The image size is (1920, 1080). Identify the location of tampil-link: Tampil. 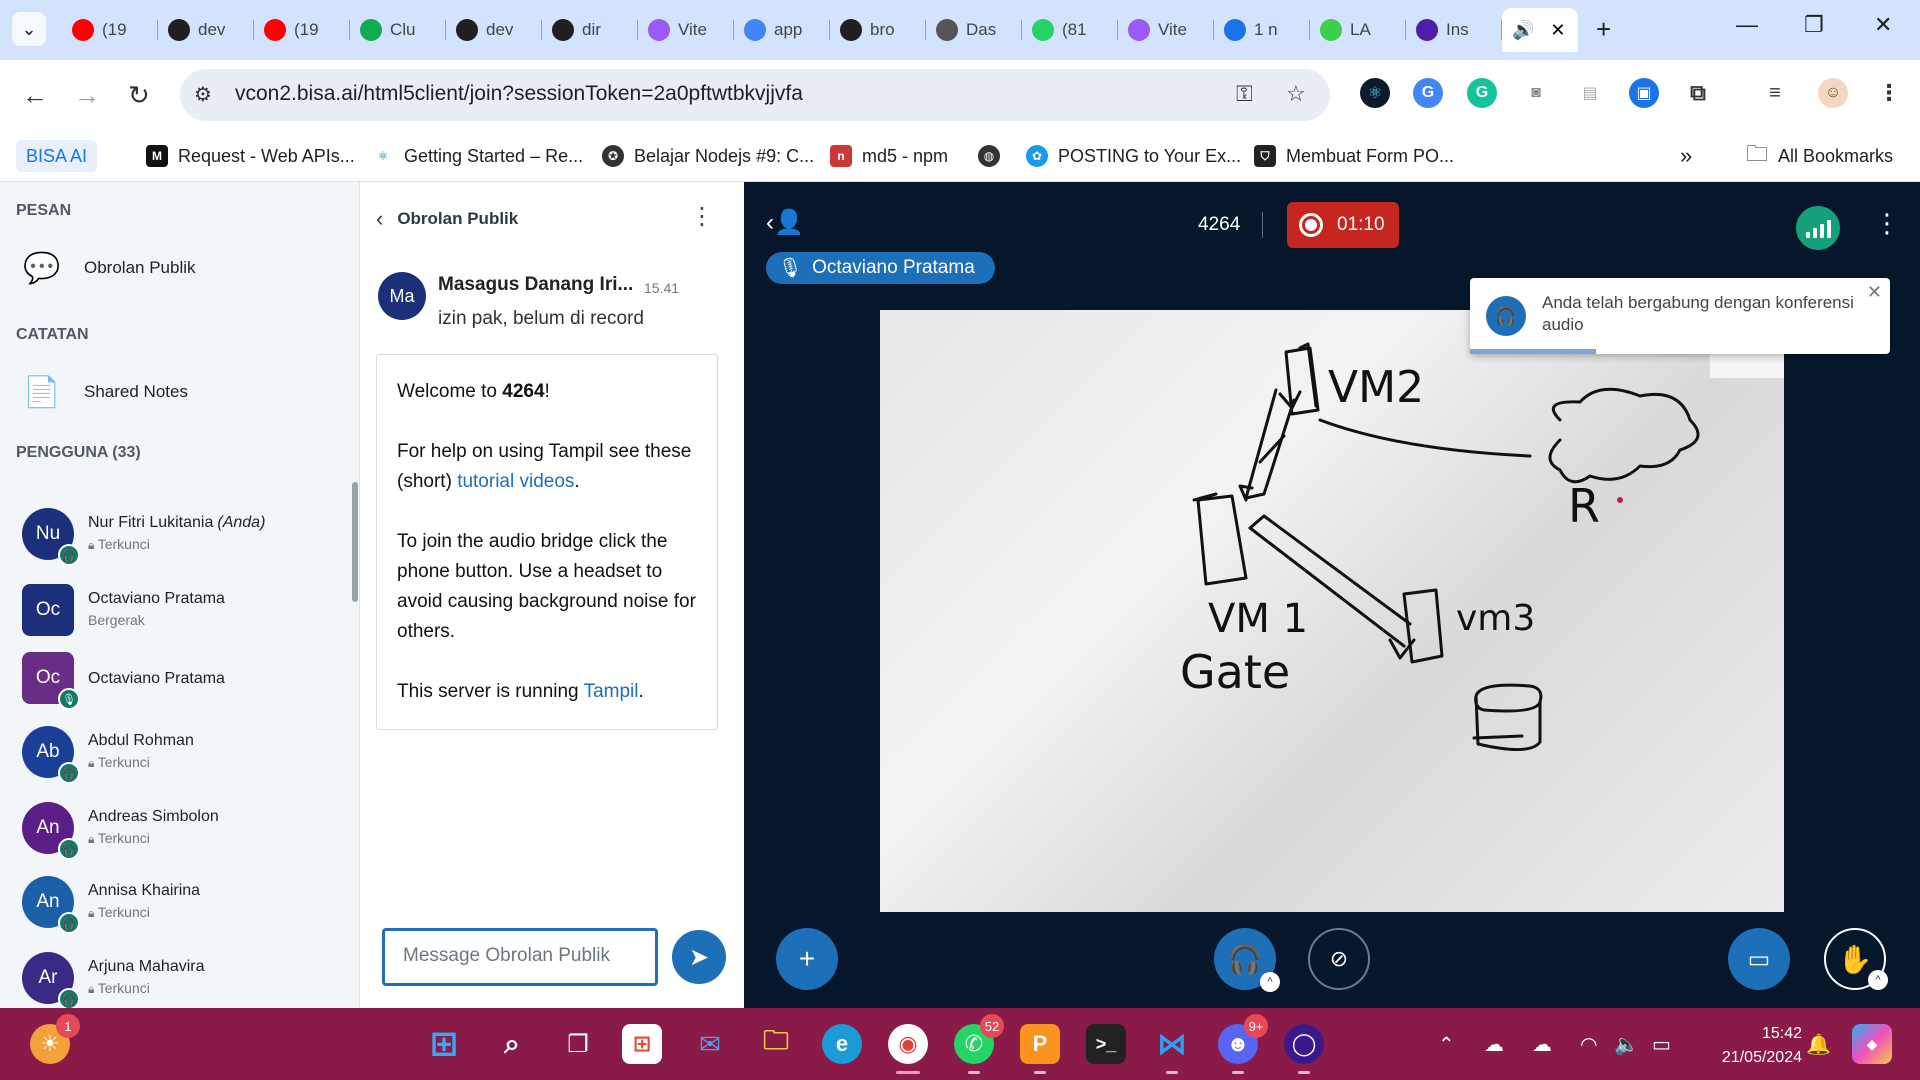
(611, 691).